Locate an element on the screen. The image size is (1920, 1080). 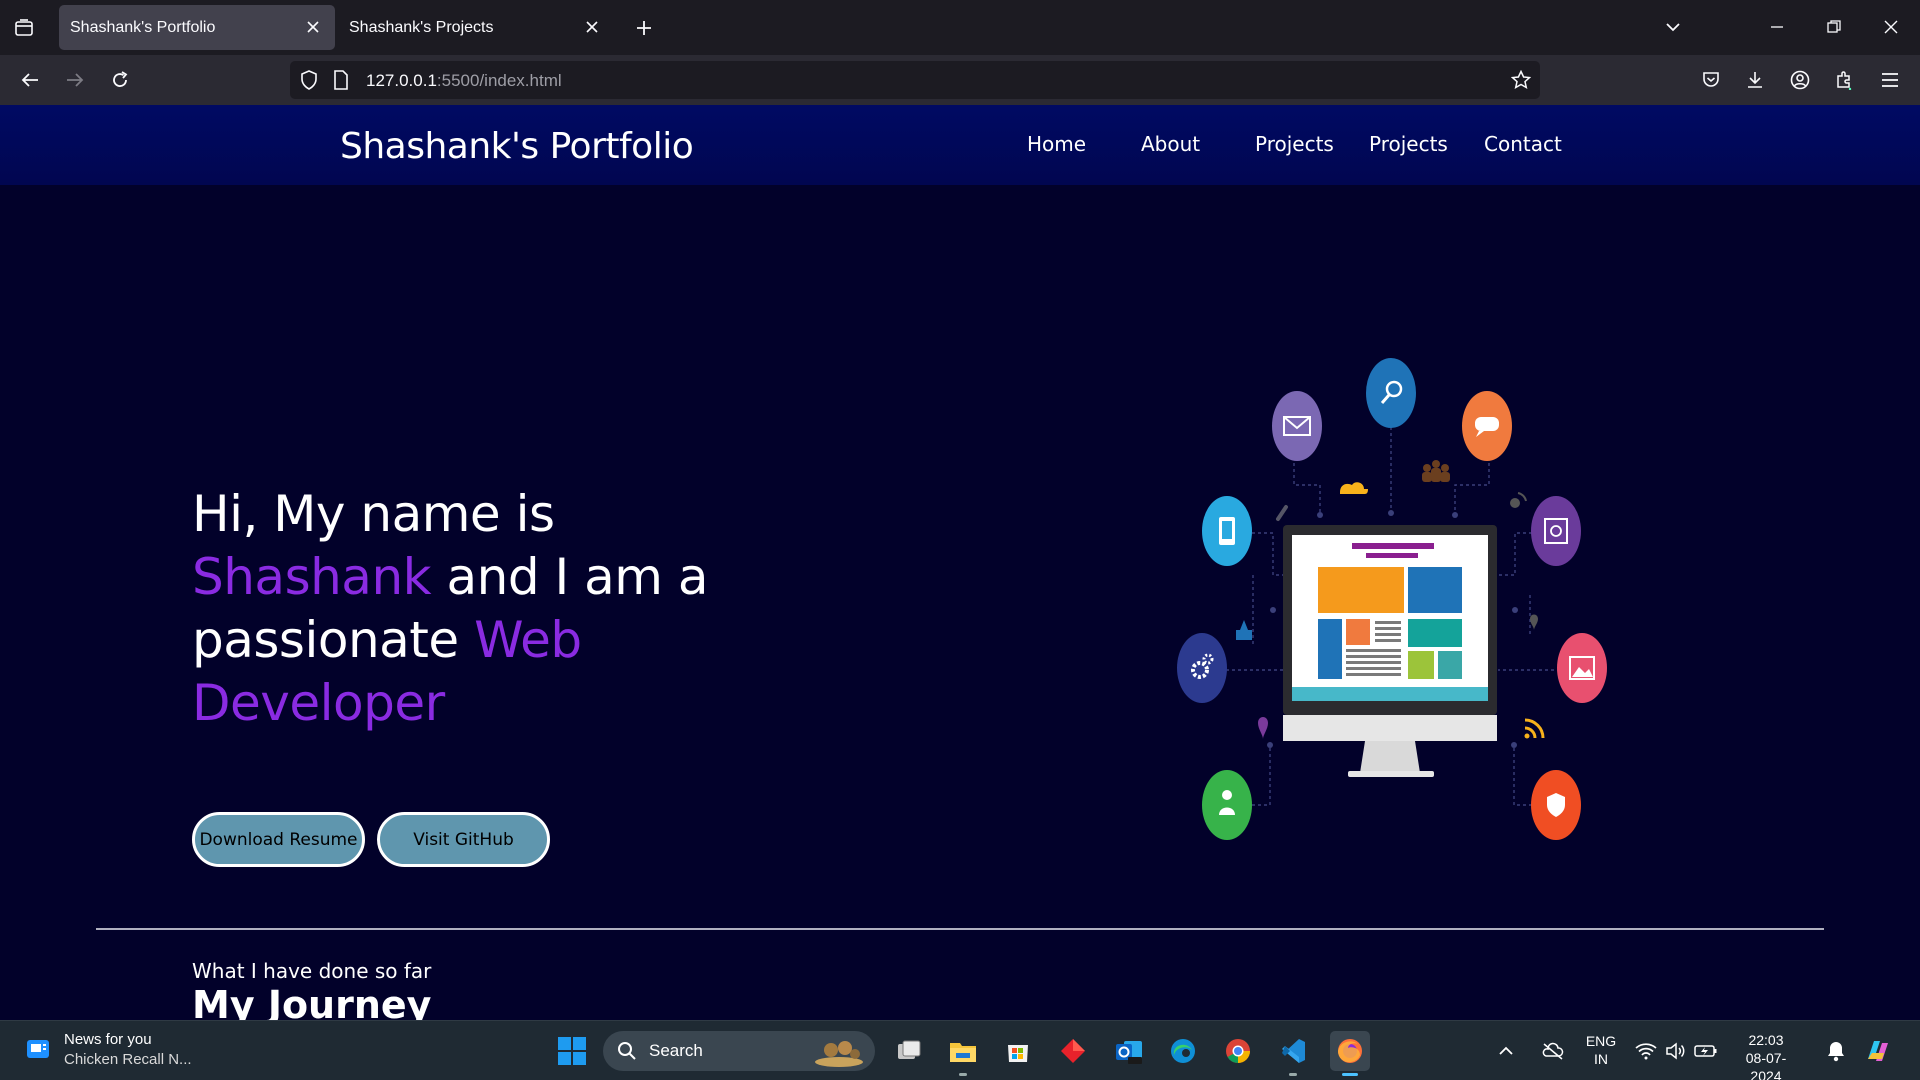
wifi-icon is located at coordinates (1646, 1051).